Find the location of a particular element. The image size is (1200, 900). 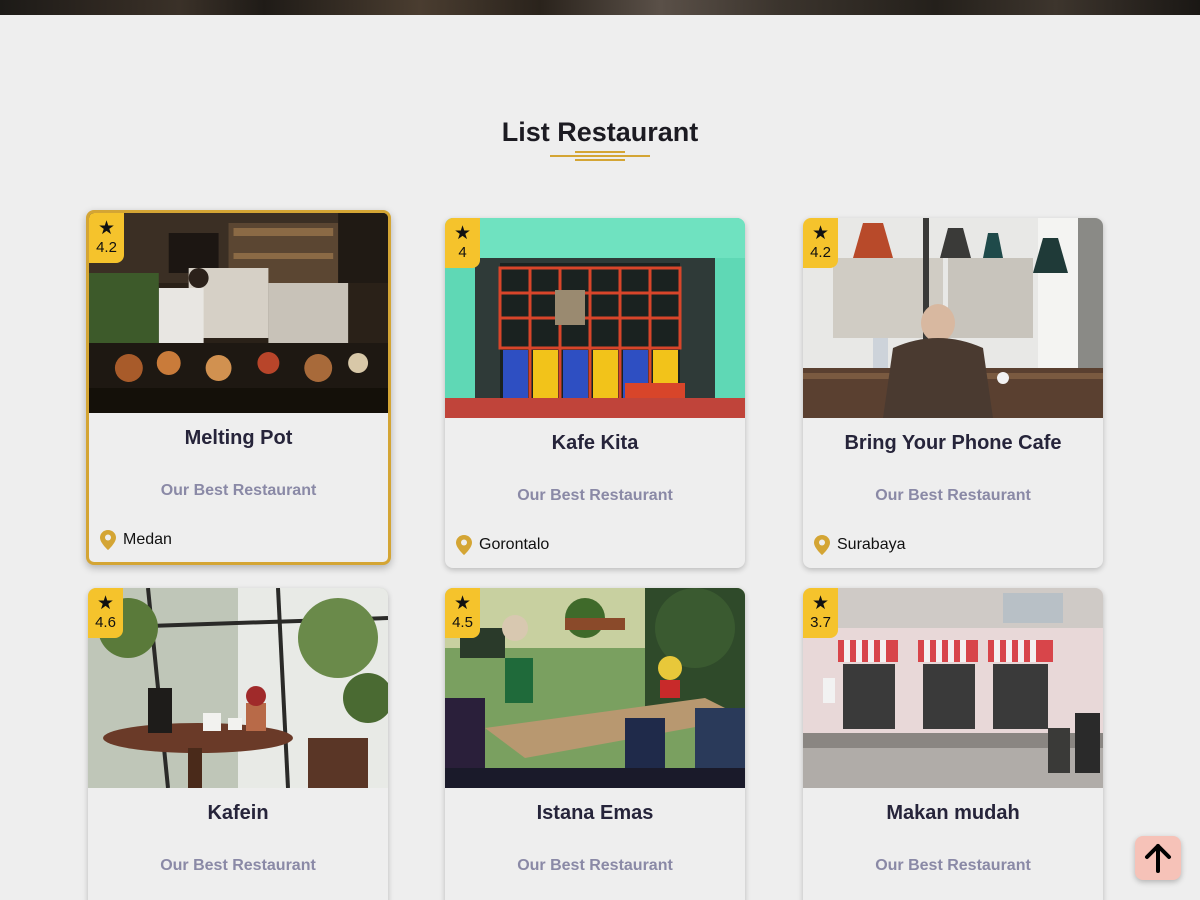

restaurant-image: ★ 4.6 is located at coordinates (238, 688).